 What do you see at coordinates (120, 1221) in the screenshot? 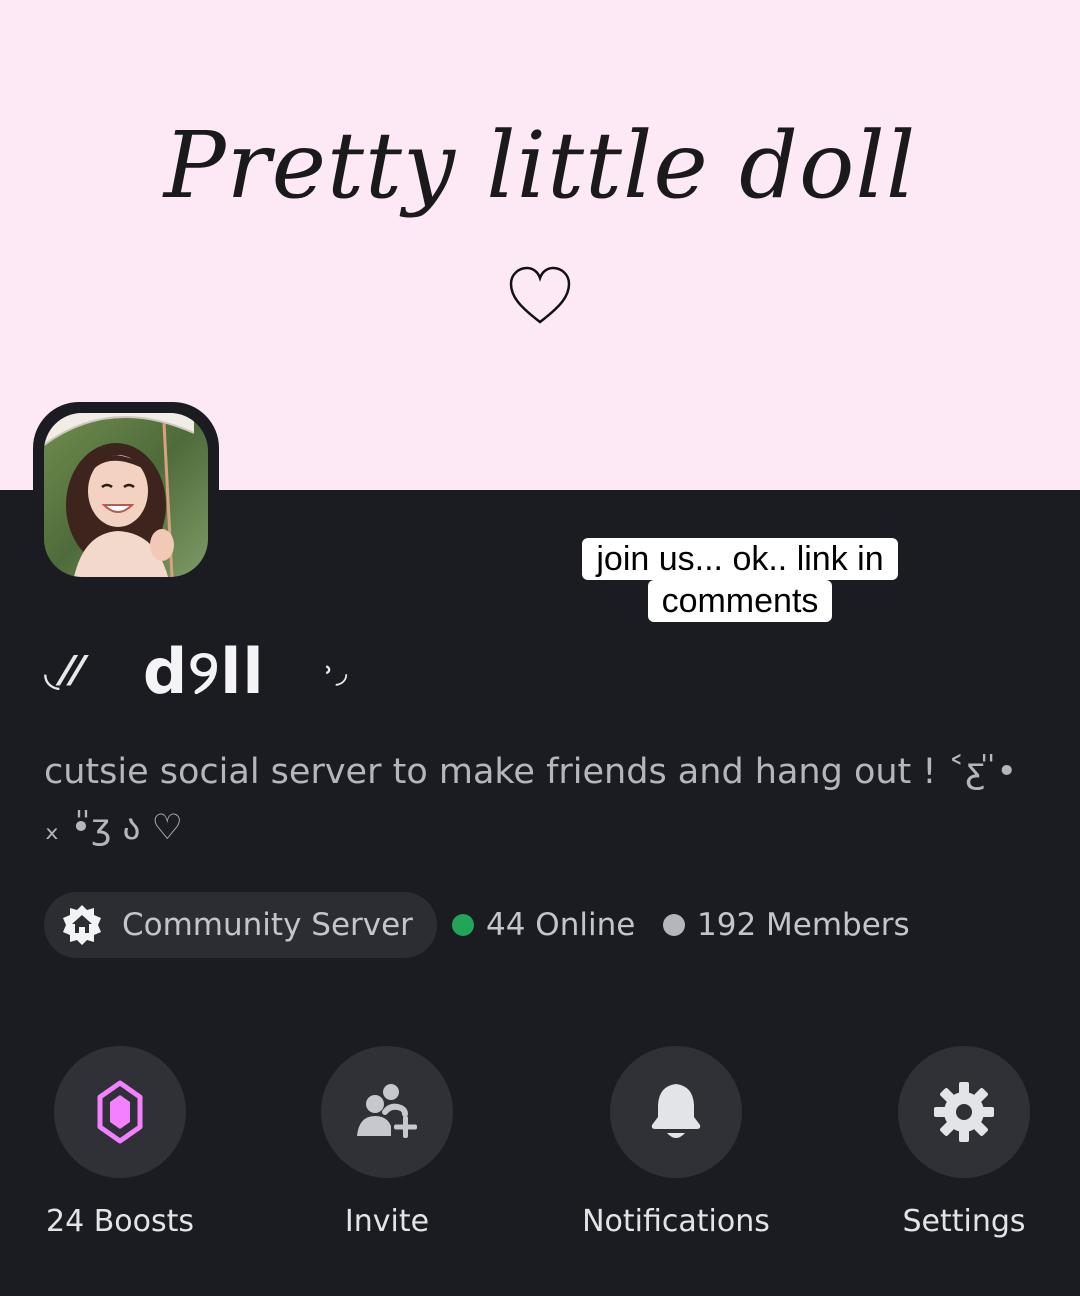
I see `boosts-label: 24 Boosts` at bounding box center [120, 1221].